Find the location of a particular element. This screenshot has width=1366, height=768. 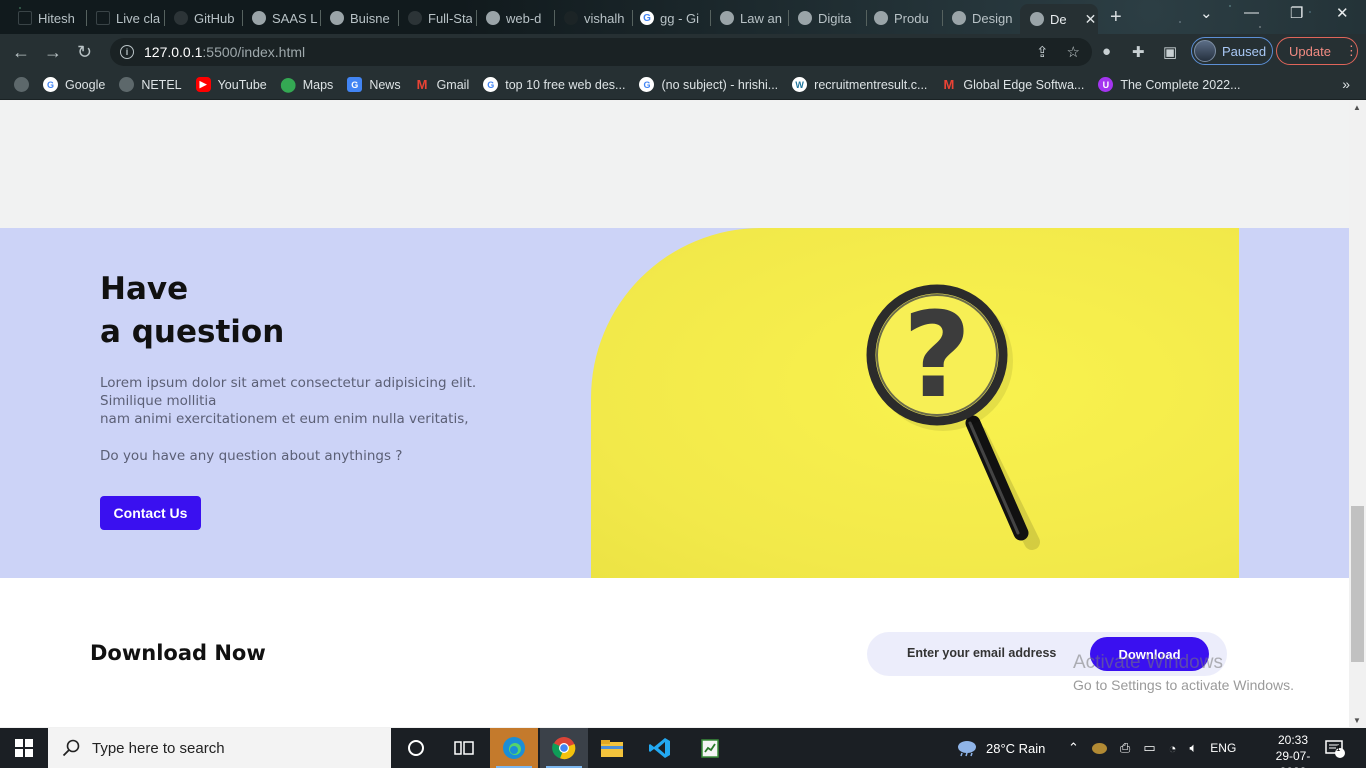

reload-icon: ↻ is located at coordinates (84, 52).